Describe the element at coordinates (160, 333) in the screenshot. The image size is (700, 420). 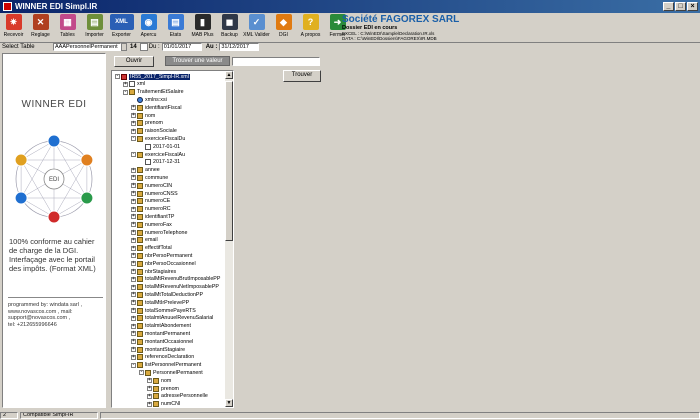
I see `tree-node: + montantPermanent` at that location.